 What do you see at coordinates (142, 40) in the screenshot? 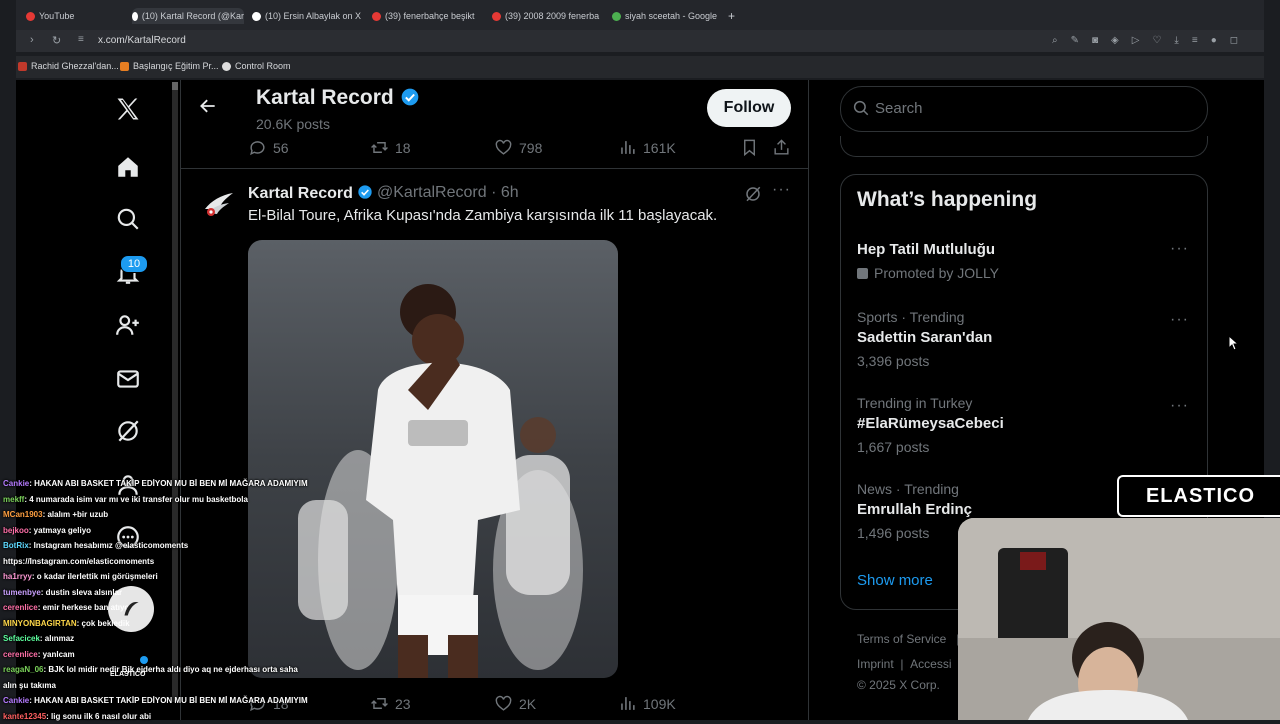
I see `url-text: x.com/KartalRecord` at bounding box center [142, 40].